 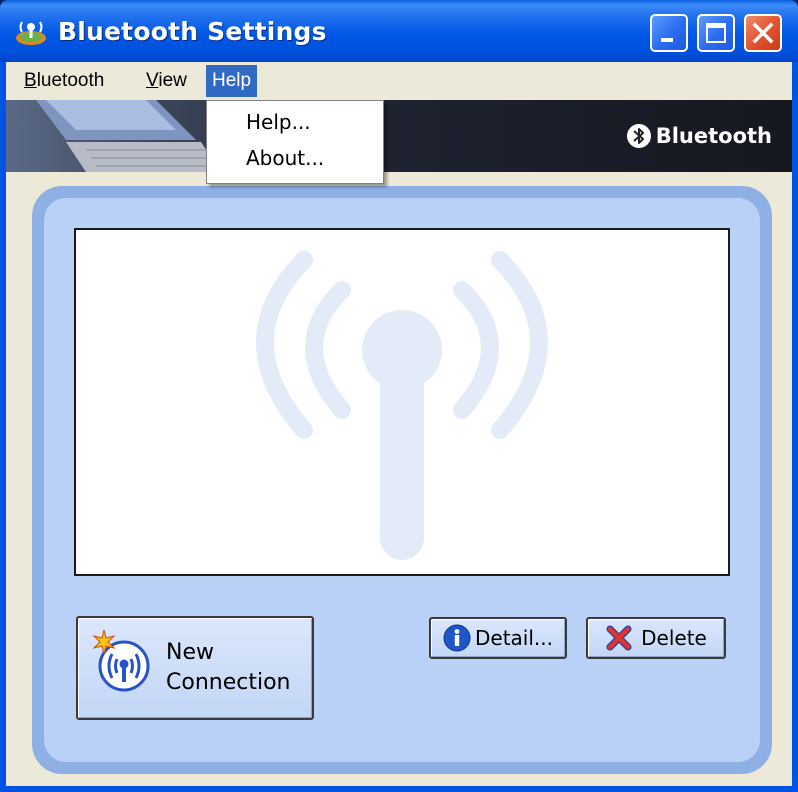 I want to click on menu-view-accel: V, so click(x=152, y=80).